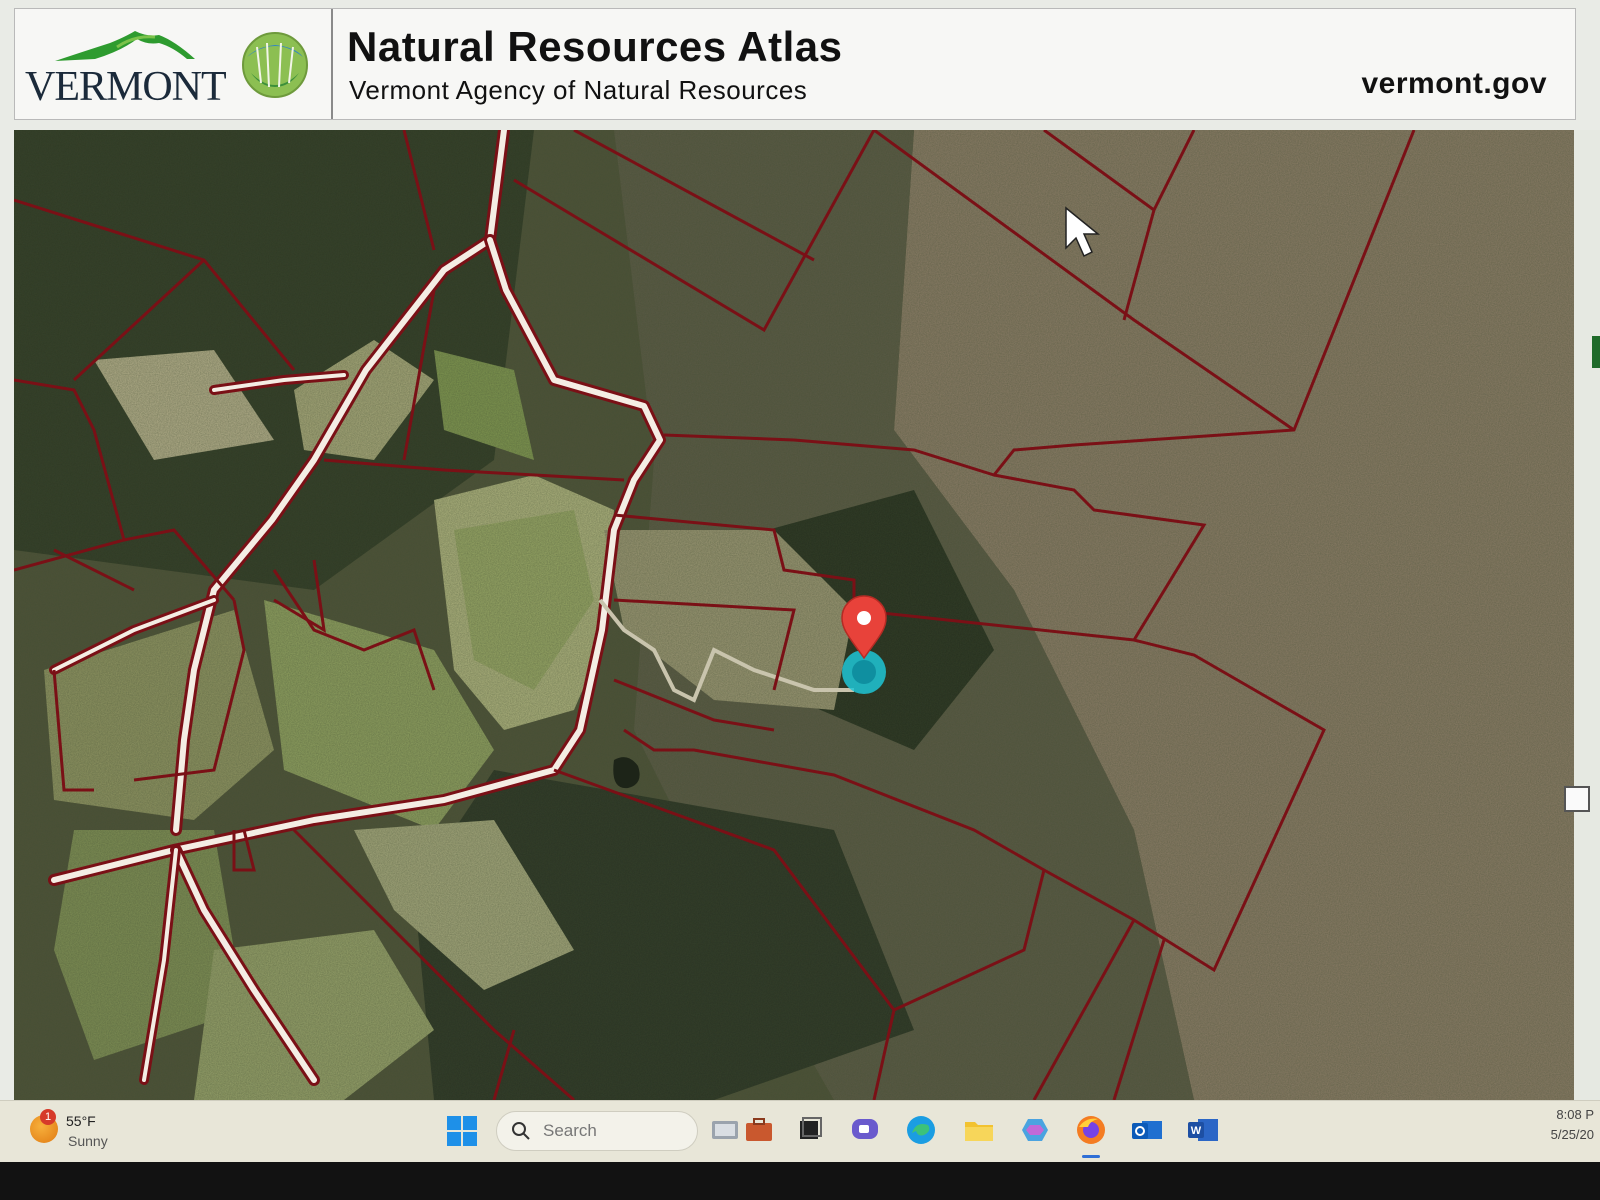 This screenshot has height=1200, width=1600. Describe the element at coordinates (725, 1130) in the screenshot. I see `file-viewer-icon` at that location.